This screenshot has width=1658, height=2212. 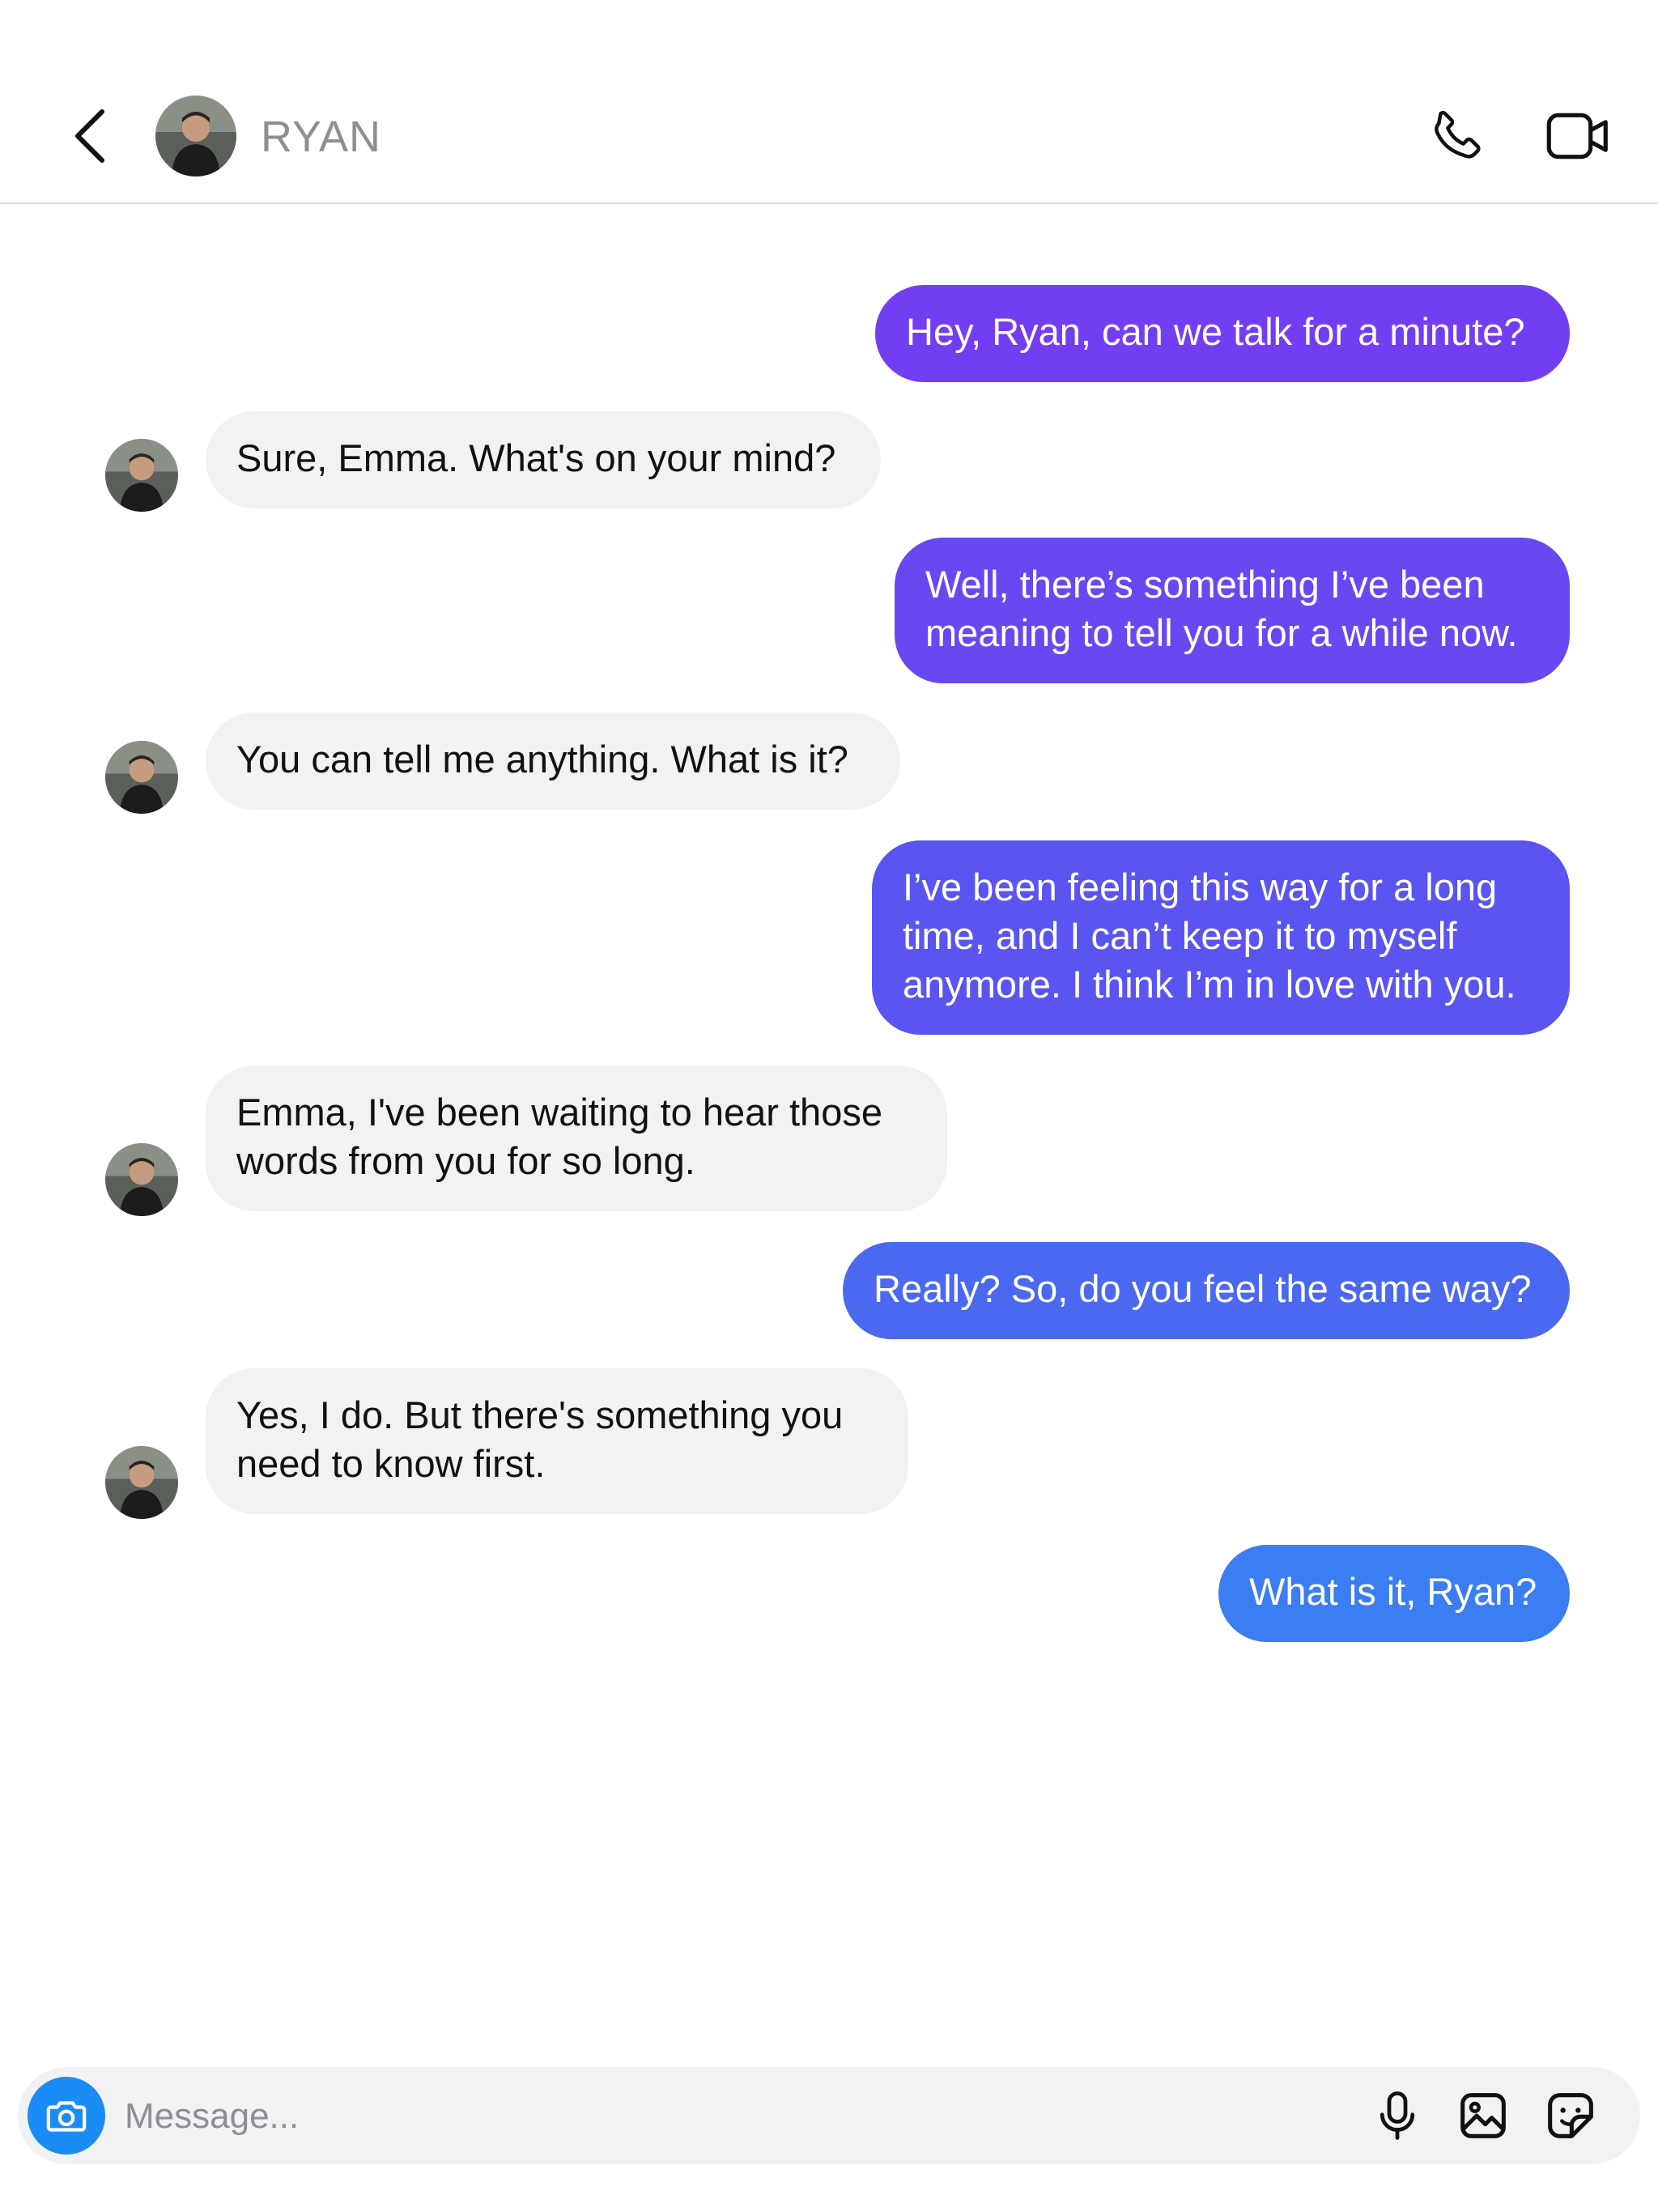 I want to click on back-button, so click(x=89, y=136).